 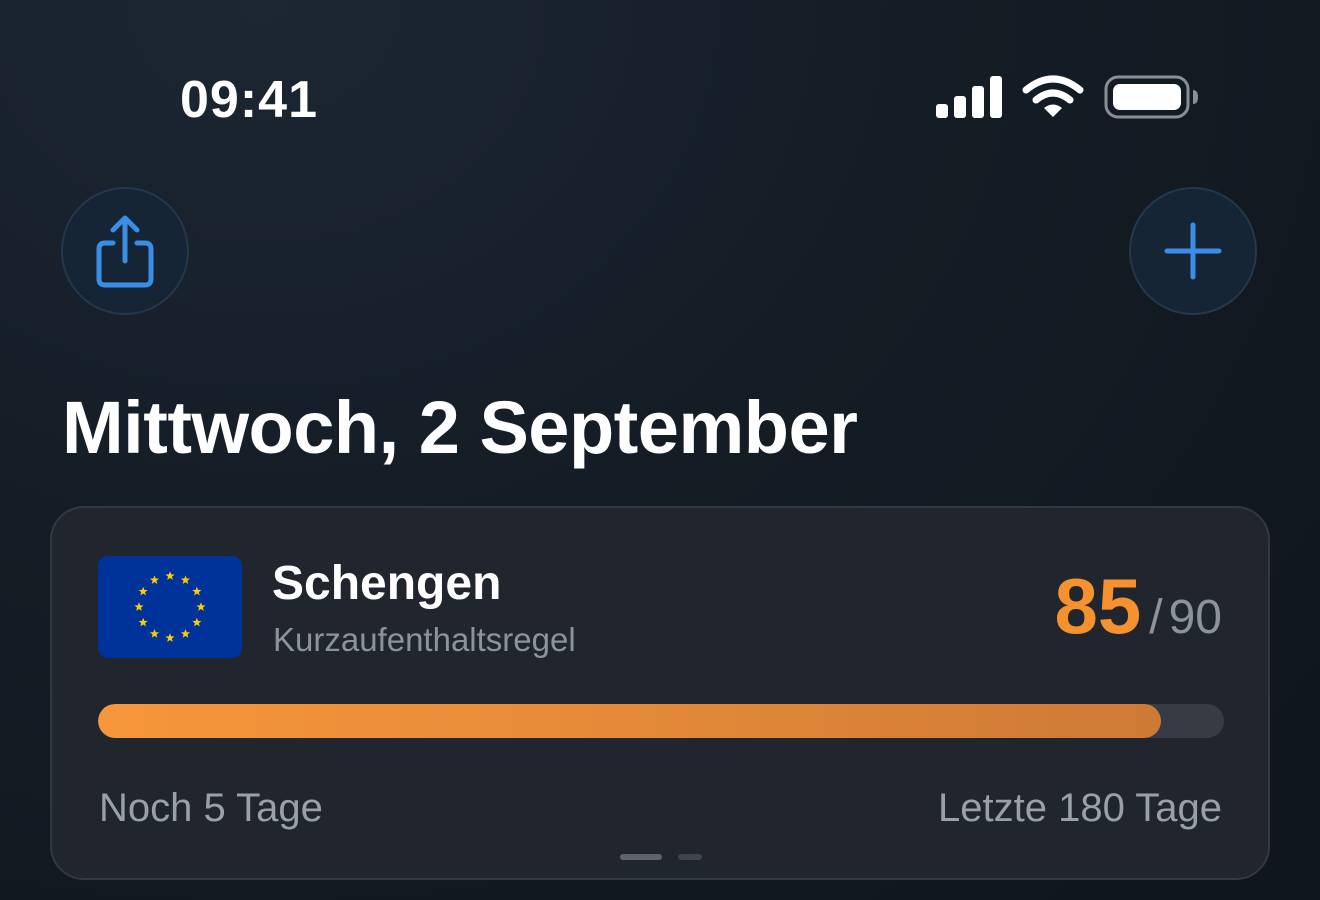 What do you see at coordinates (1080, 808) in the screenshot?
I see `rolling-window: Letzte 180 Tage` at bounding box center [1080, 808].